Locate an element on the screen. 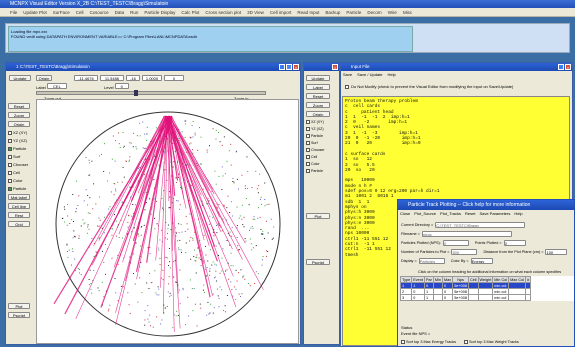  input-menu-item: Save / Update is located at coordinates (369, 74).